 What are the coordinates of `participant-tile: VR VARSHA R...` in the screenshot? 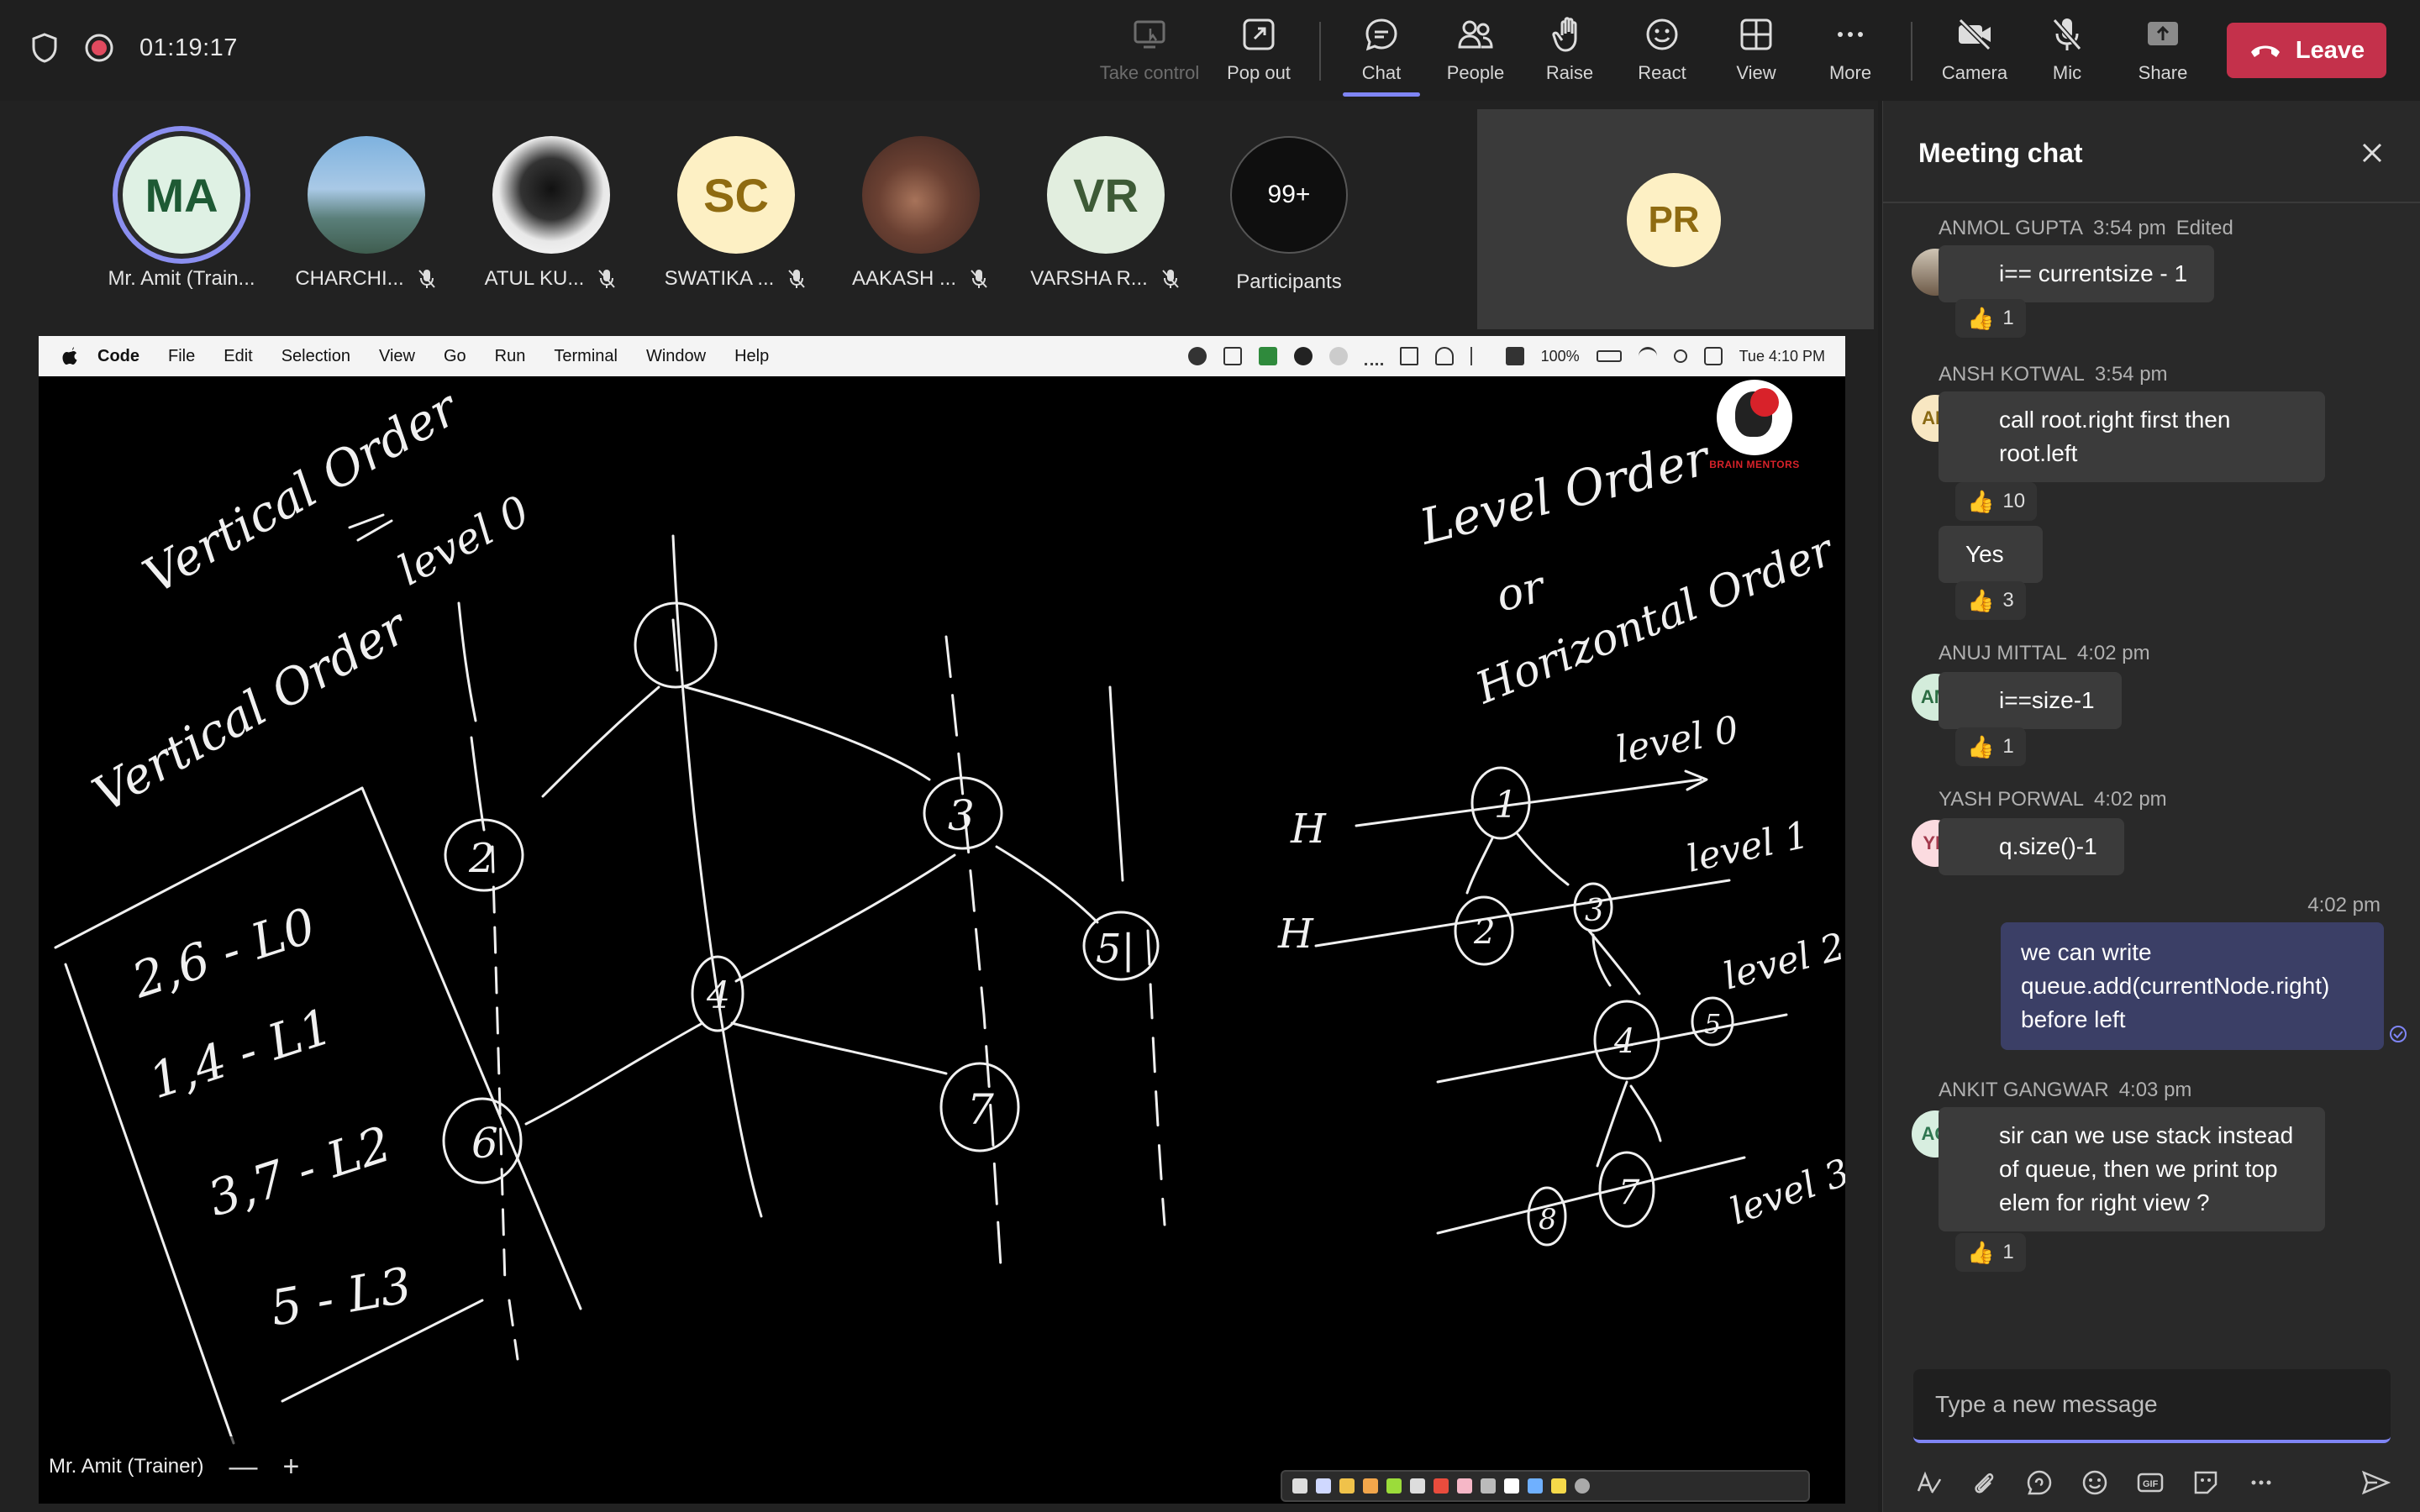 It's located at (1106, 213).